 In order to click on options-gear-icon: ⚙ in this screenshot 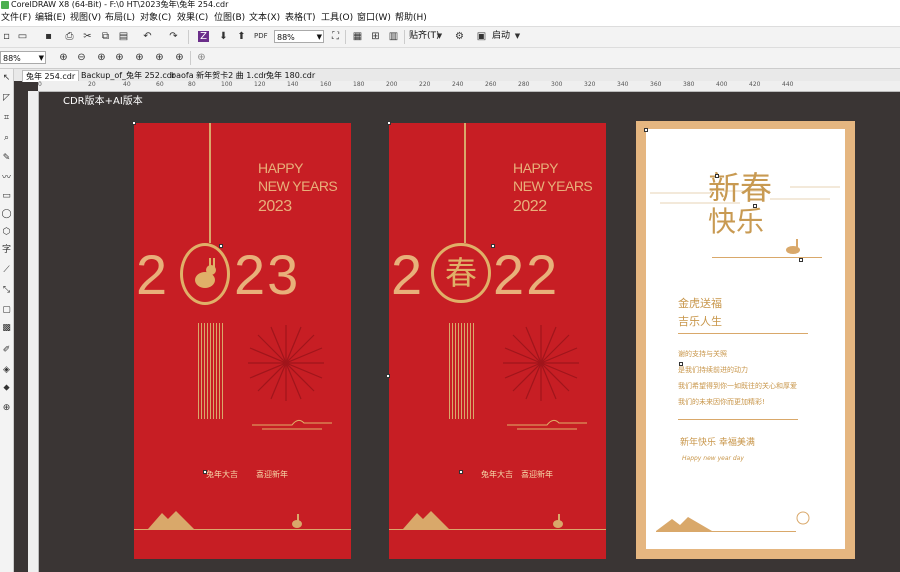, I will do `click(459, 36)`.